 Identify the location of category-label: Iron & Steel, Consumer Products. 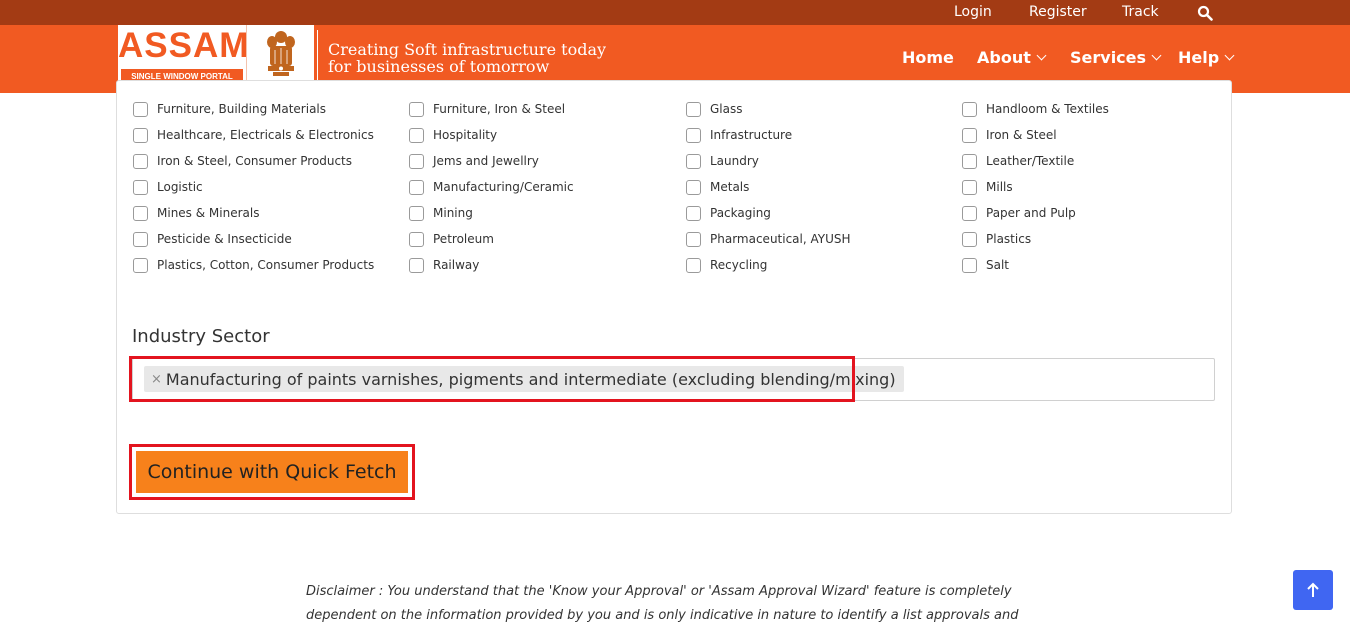
(255, 161).